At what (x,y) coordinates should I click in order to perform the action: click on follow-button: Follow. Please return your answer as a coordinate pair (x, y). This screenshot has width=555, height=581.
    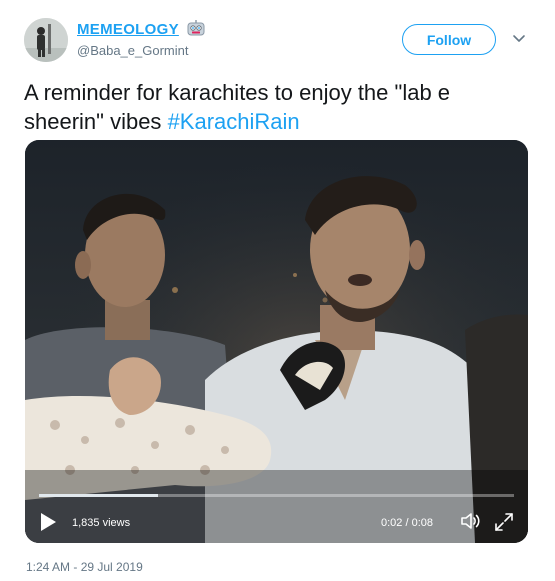
    Looking at the image, I should click on (449, 39).